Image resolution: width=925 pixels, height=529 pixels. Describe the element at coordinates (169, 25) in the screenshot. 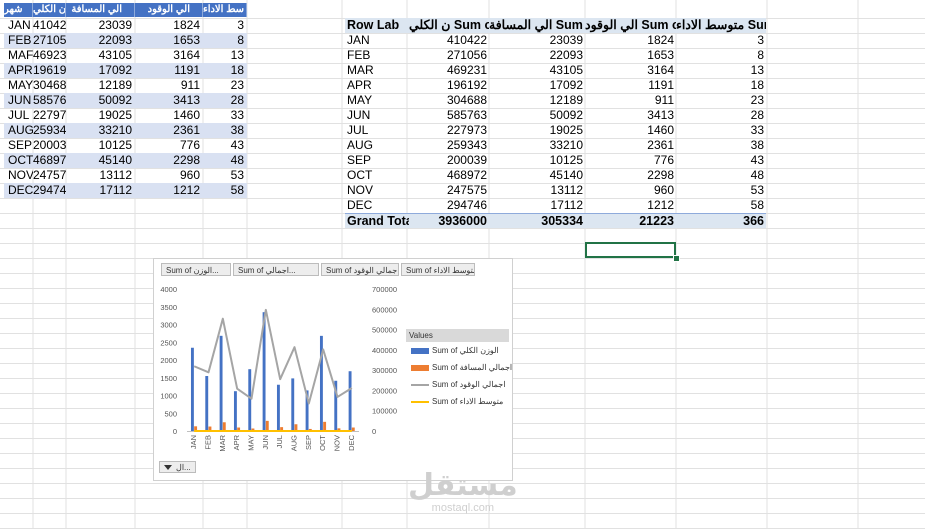

I see `source-cell-r0-c3: 1824` at that location.